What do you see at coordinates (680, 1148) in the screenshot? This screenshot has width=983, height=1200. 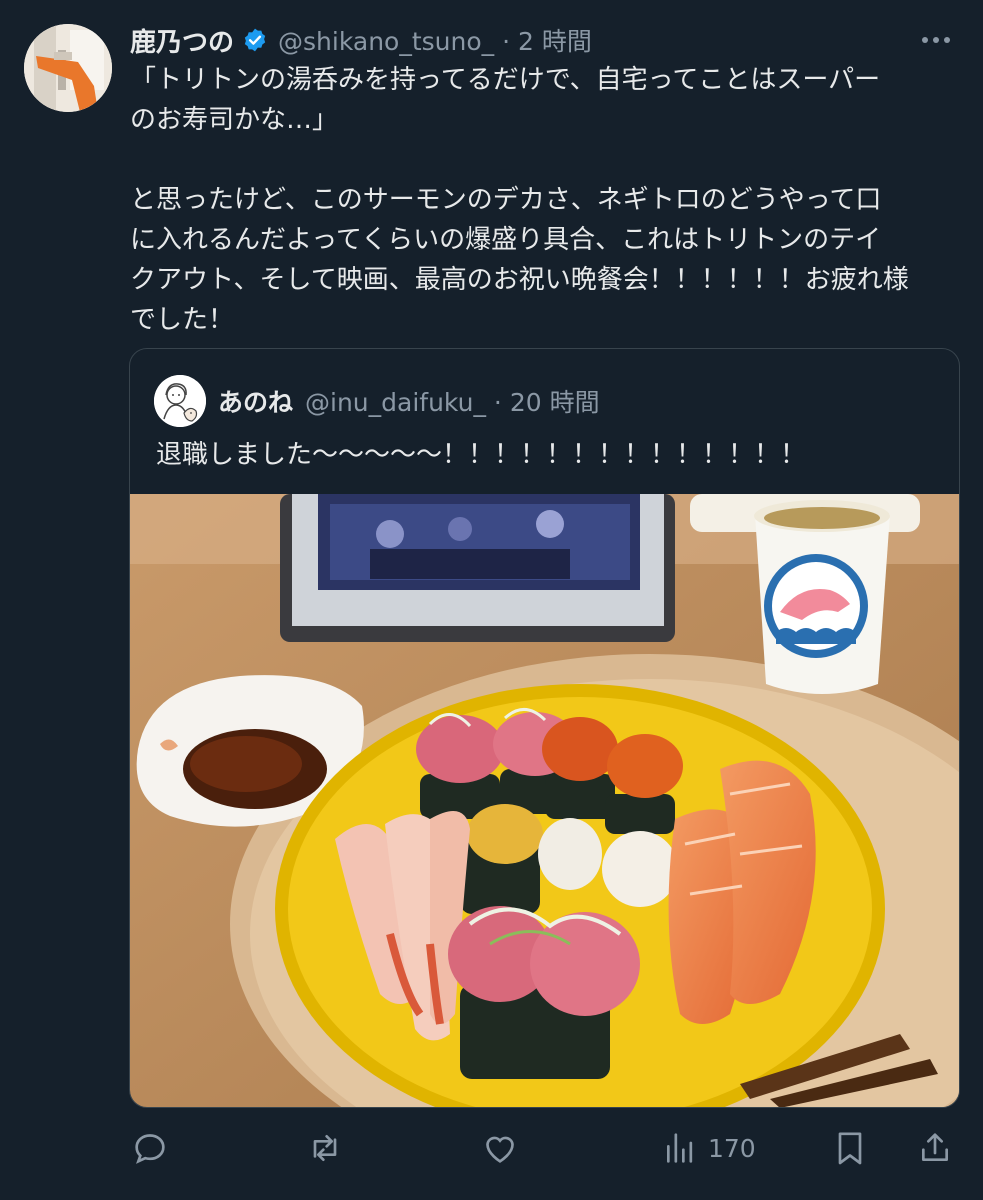 I see `views-chart-icon` at bounding box center [680, 1148].